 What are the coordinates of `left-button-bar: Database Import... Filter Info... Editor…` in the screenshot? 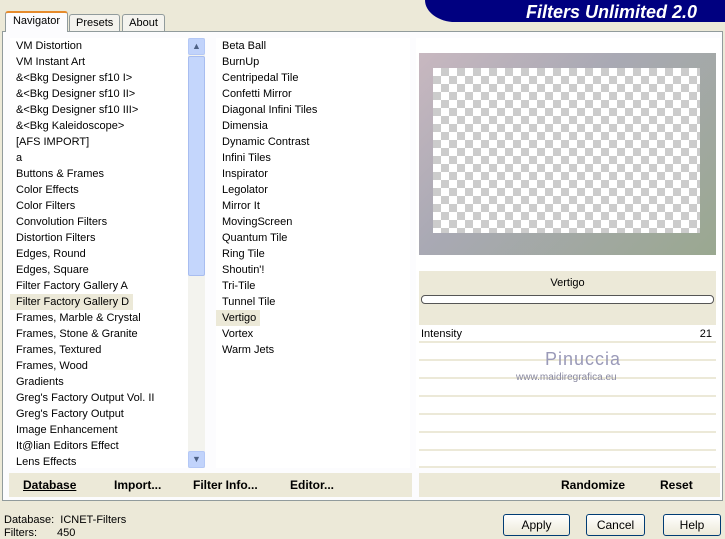 It's located at (210, 485).